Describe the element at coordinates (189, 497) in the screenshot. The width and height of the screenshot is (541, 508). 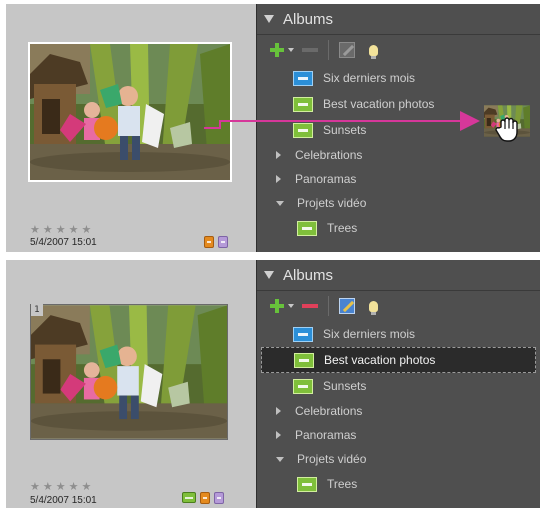
I see `album-tag-icon` at that location.